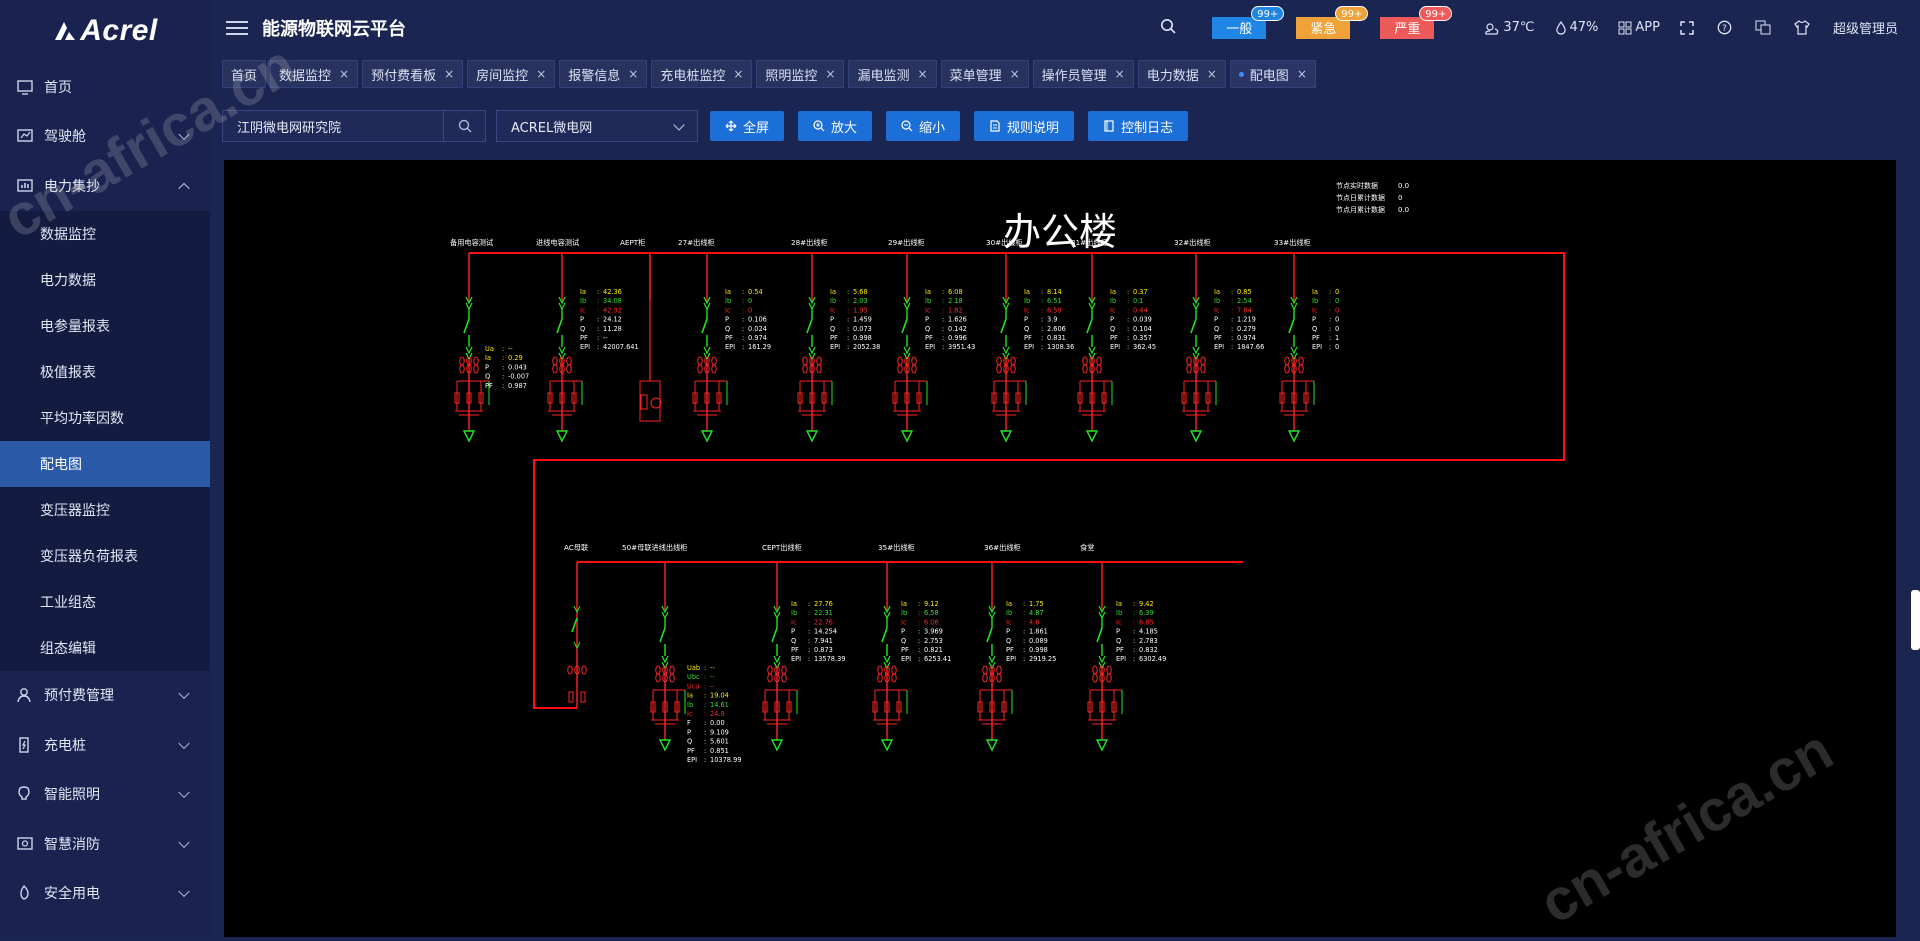 Image resolution: width=1920 pixels, height=941 pixels. Describe the element at coordinates (923, 126) in the screenshot. I see `zoom-out-button: 缩小` at that location.